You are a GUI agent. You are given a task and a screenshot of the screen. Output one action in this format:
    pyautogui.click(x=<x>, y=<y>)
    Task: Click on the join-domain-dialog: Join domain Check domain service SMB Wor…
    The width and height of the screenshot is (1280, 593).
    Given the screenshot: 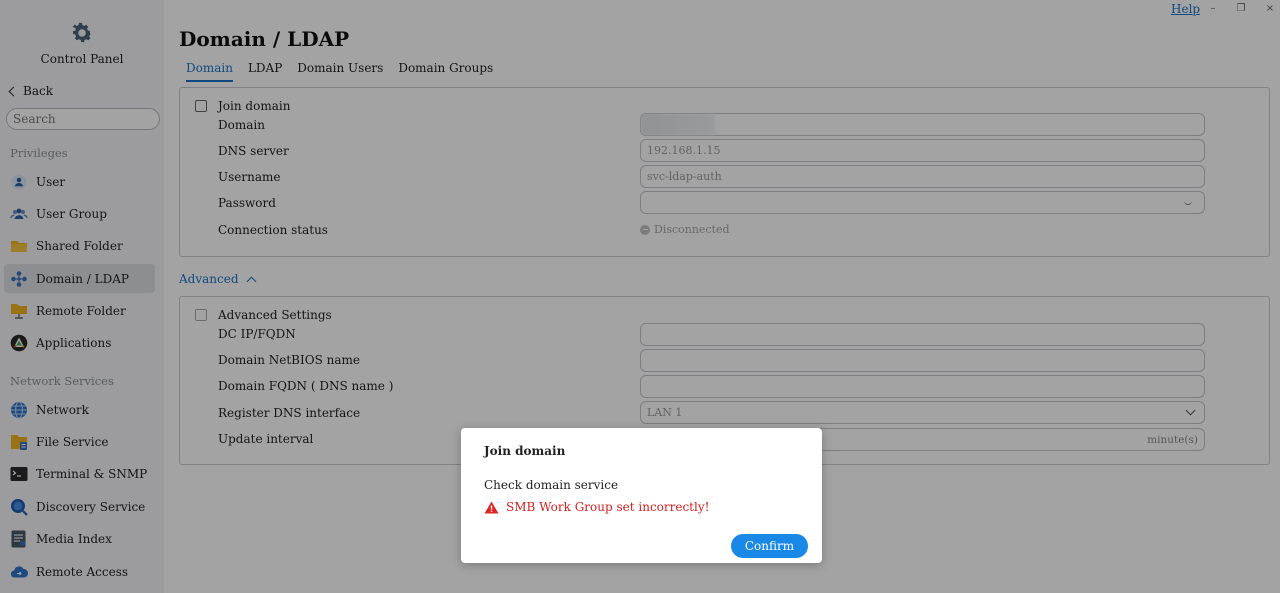 What is the action you would take?
    pyautogui.click(x=641, y=495)
    